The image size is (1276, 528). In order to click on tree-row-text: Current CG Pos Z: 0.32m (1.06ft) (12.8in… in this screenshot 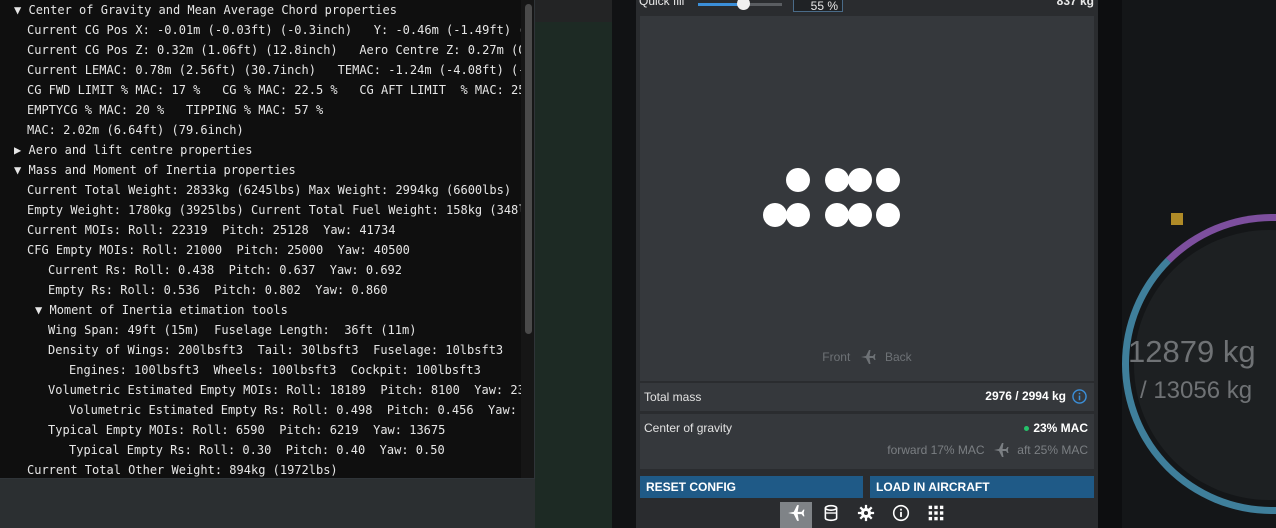, I will do `click(274, 50)`.